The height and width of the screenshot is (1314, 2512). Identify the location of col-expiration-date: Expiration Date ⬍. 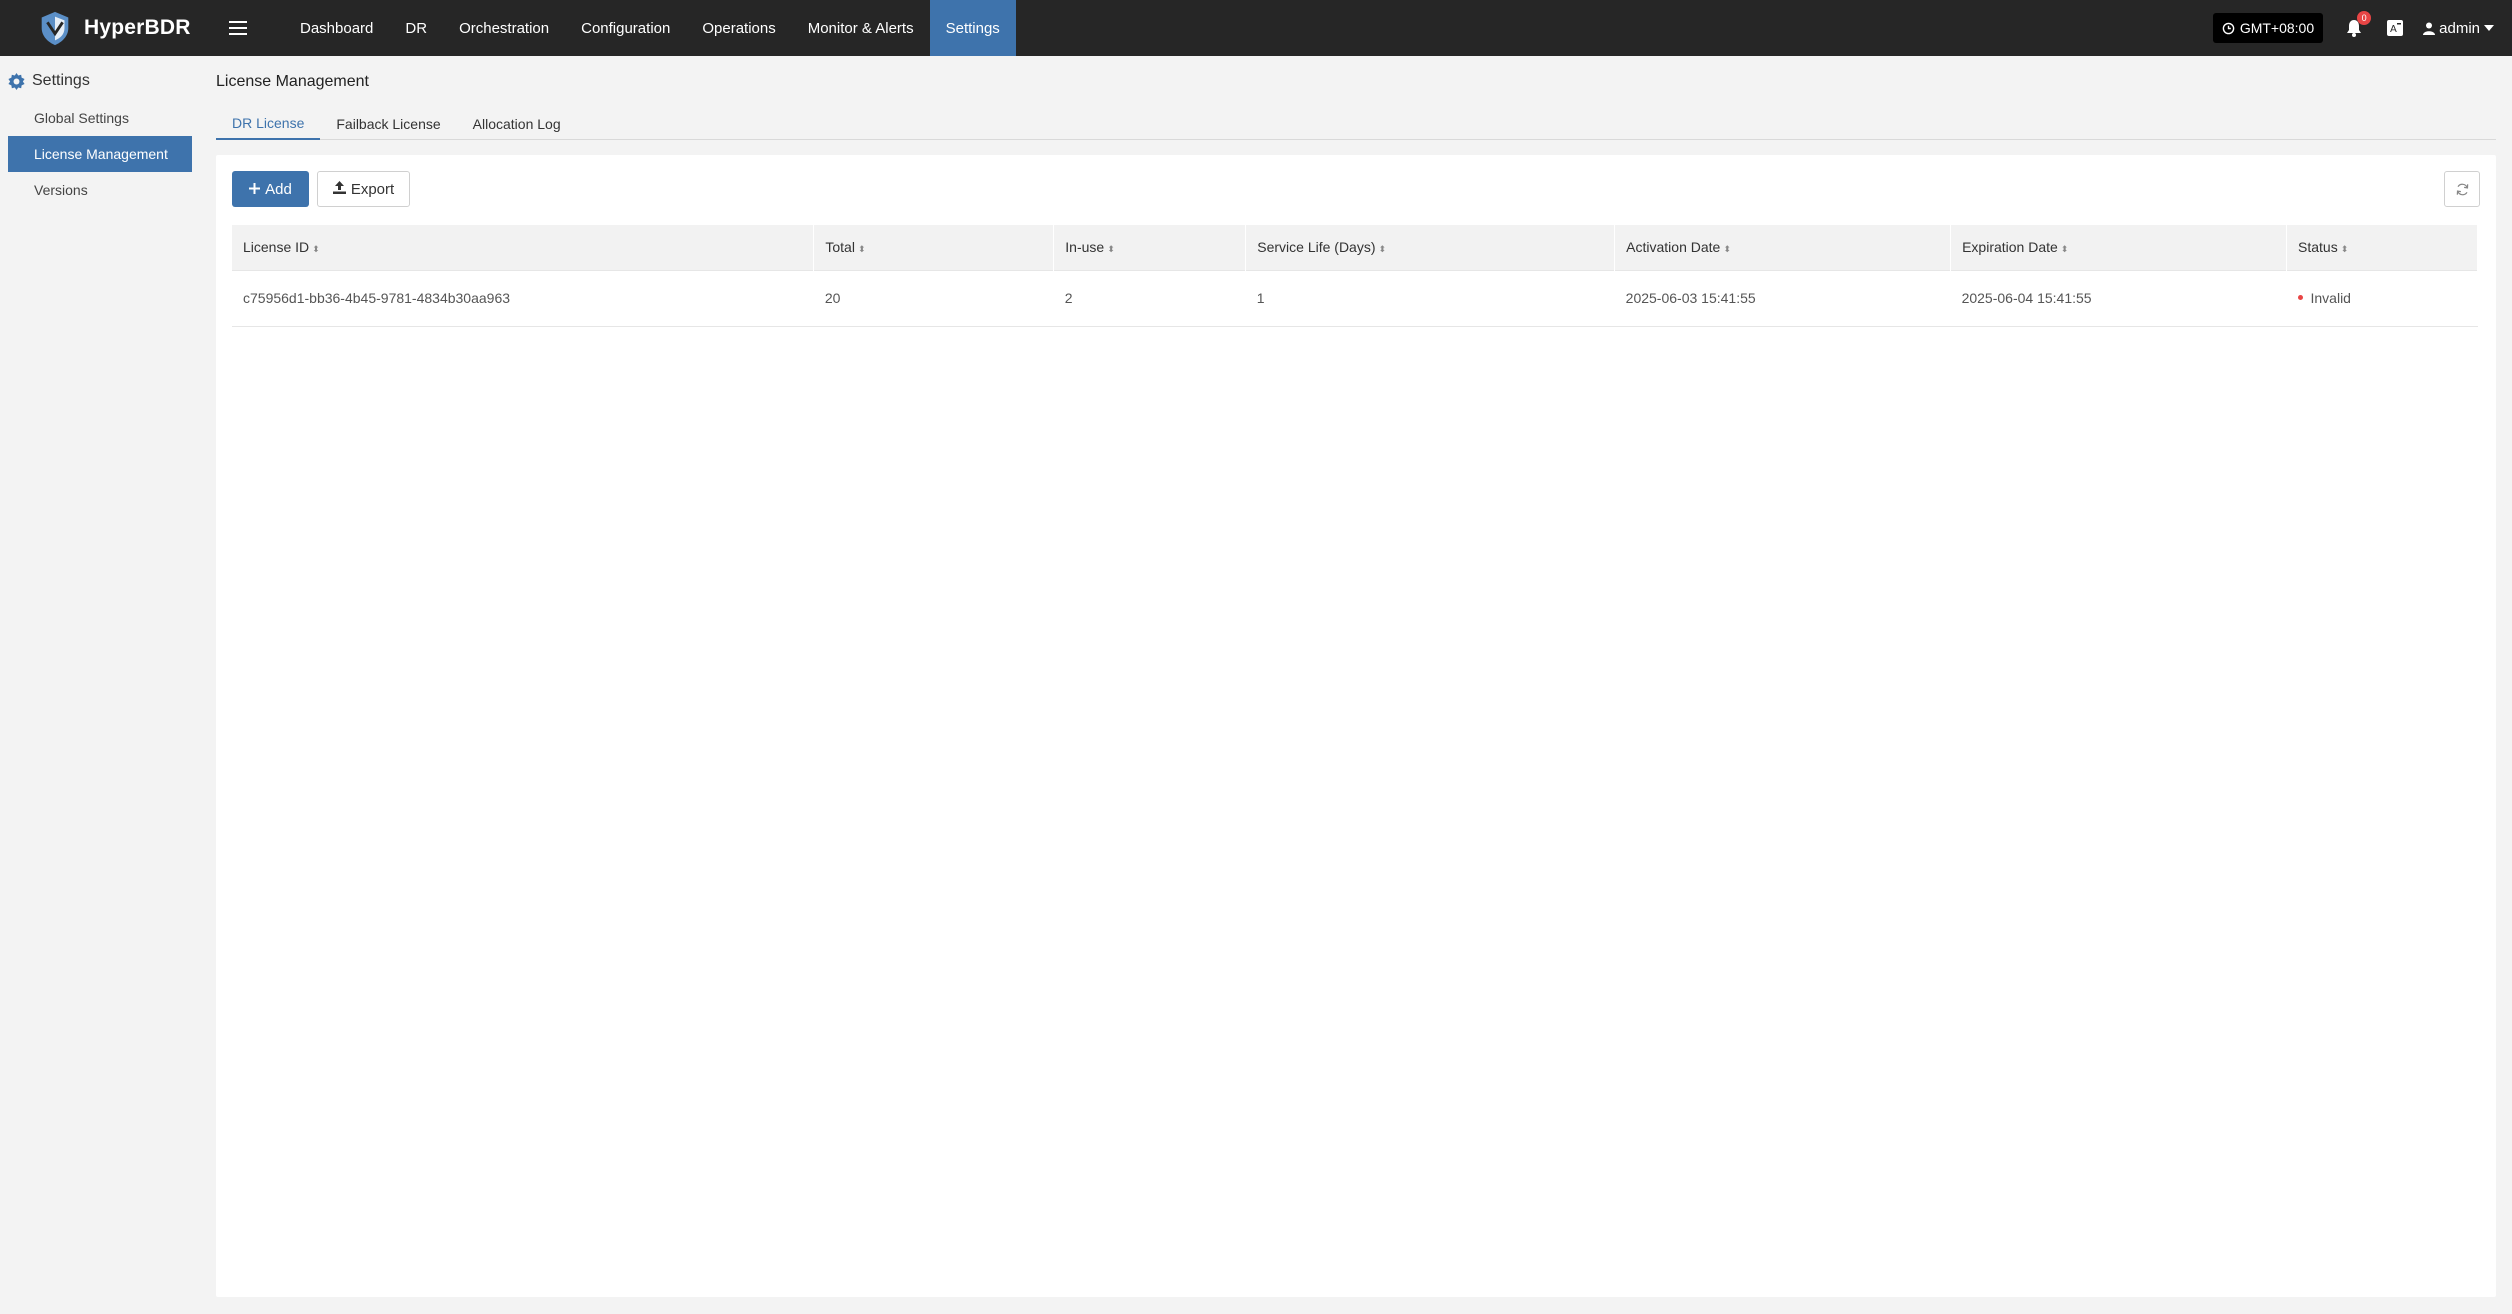
(2118, 247).